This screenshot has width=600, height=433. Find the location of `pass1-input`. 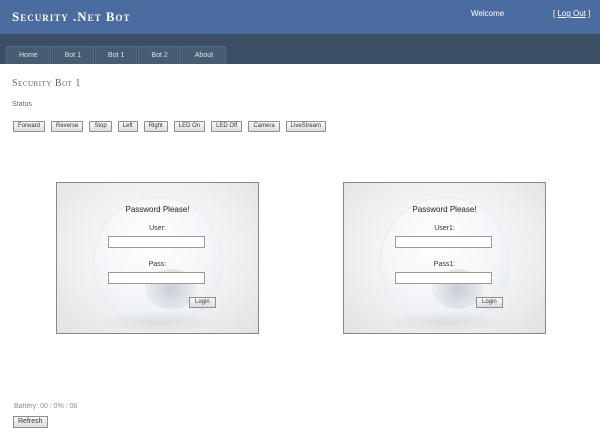

pass1-input is located at coordinates (443, 278).